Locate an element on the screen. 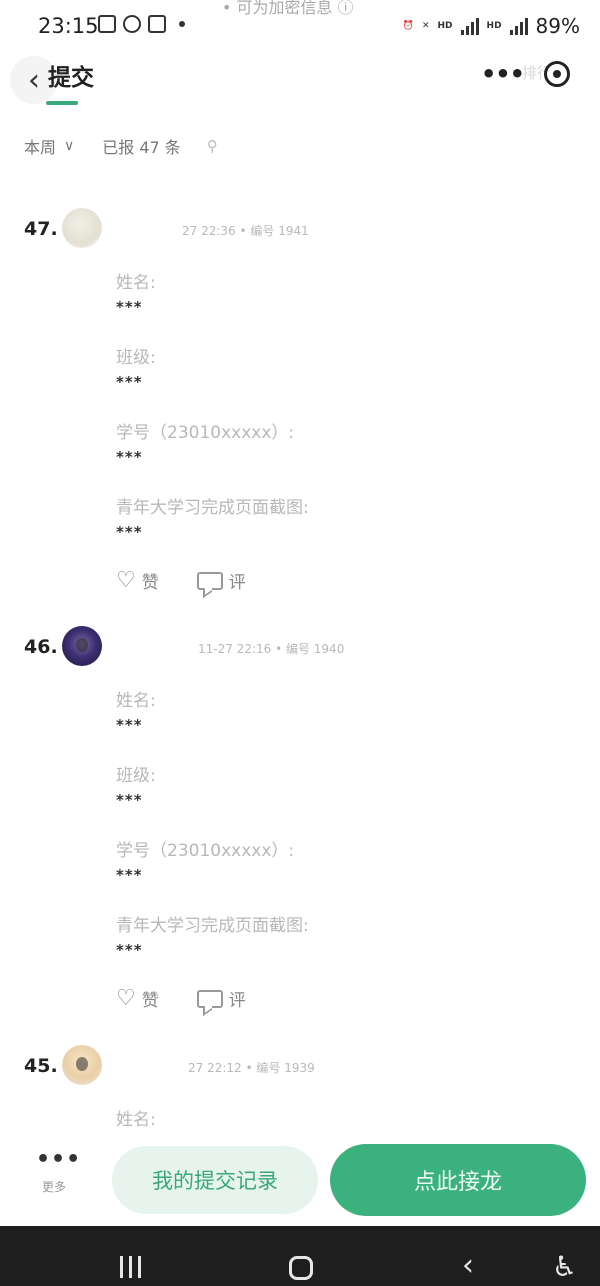  entry-number: 47. is located at coordinates (41, 229).